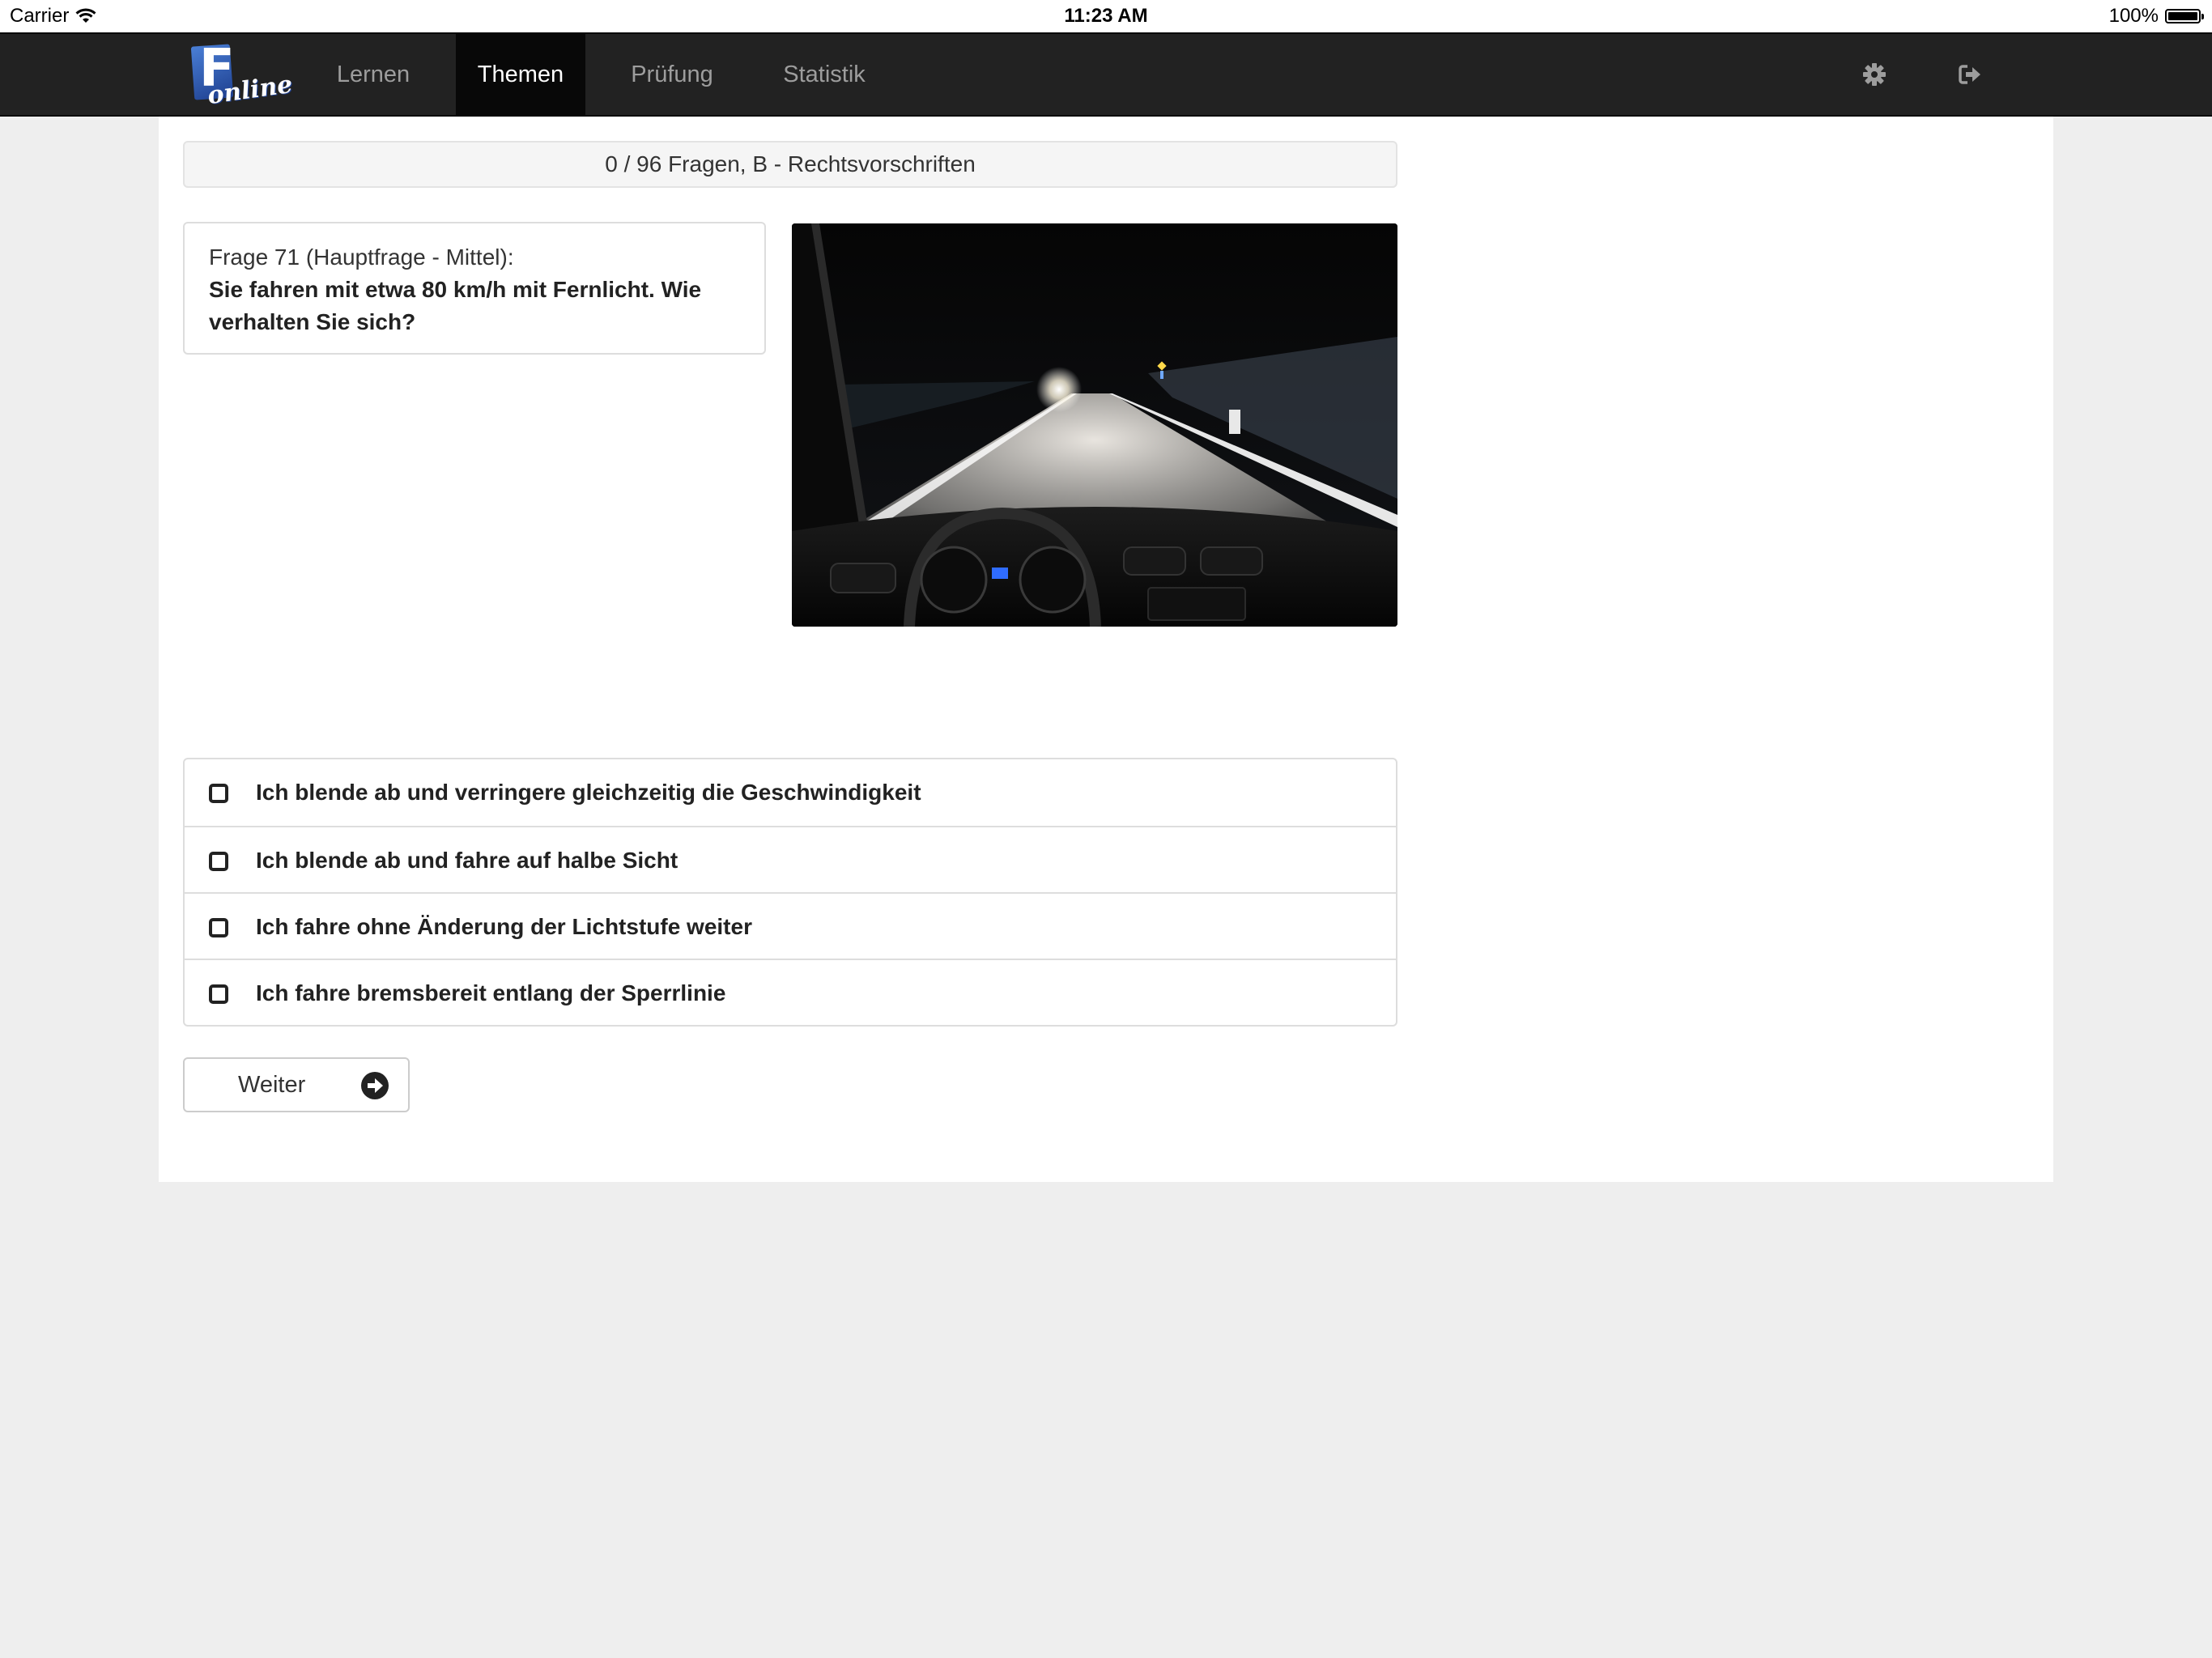  Describe the element at coordinates (520, 74) in the screenshot. I see `tab-themen: Themen` at that location.